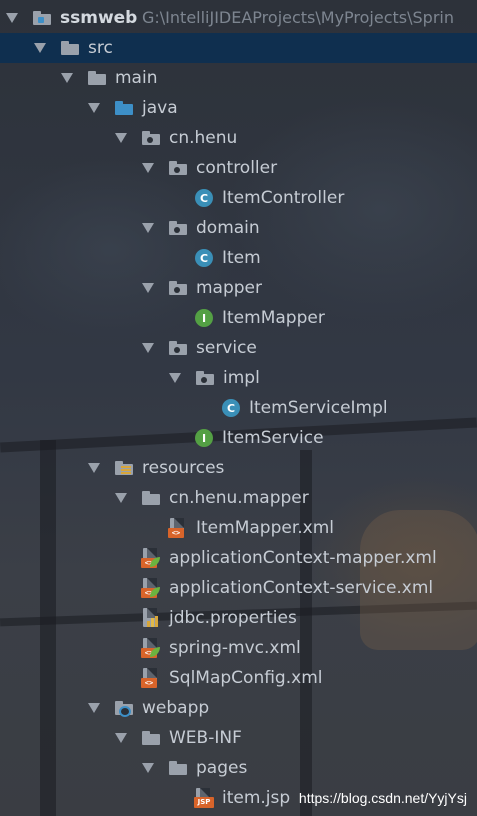 The height and width of the screenshot is (816, 477). I want to click on tree-node-item-controller: C ItemController, so click(238, 198).